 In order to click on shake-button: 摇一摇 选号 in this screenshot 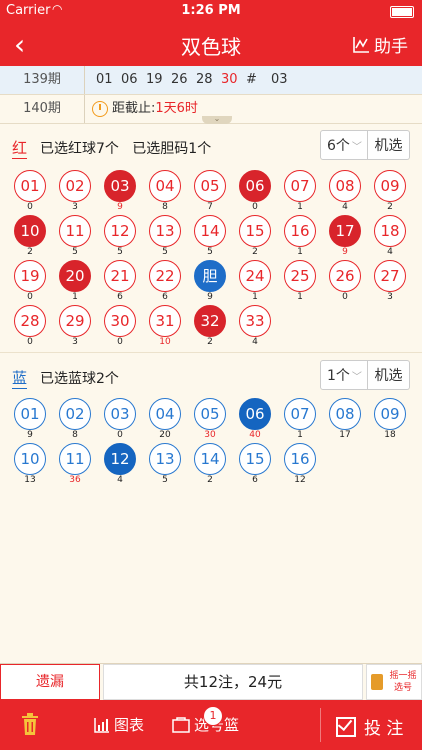, I will do `click(394, 682)`.